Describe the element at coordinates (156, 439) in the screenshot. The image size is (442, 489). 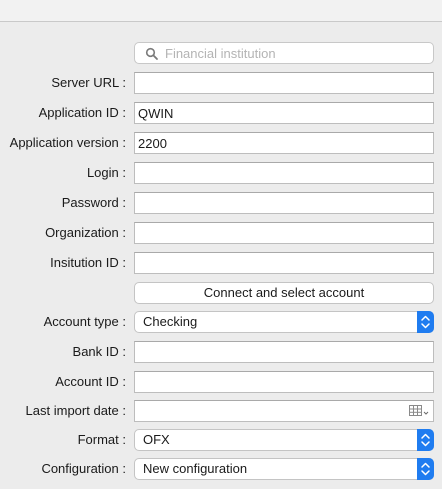
I see `format-value: OFX` at that location.